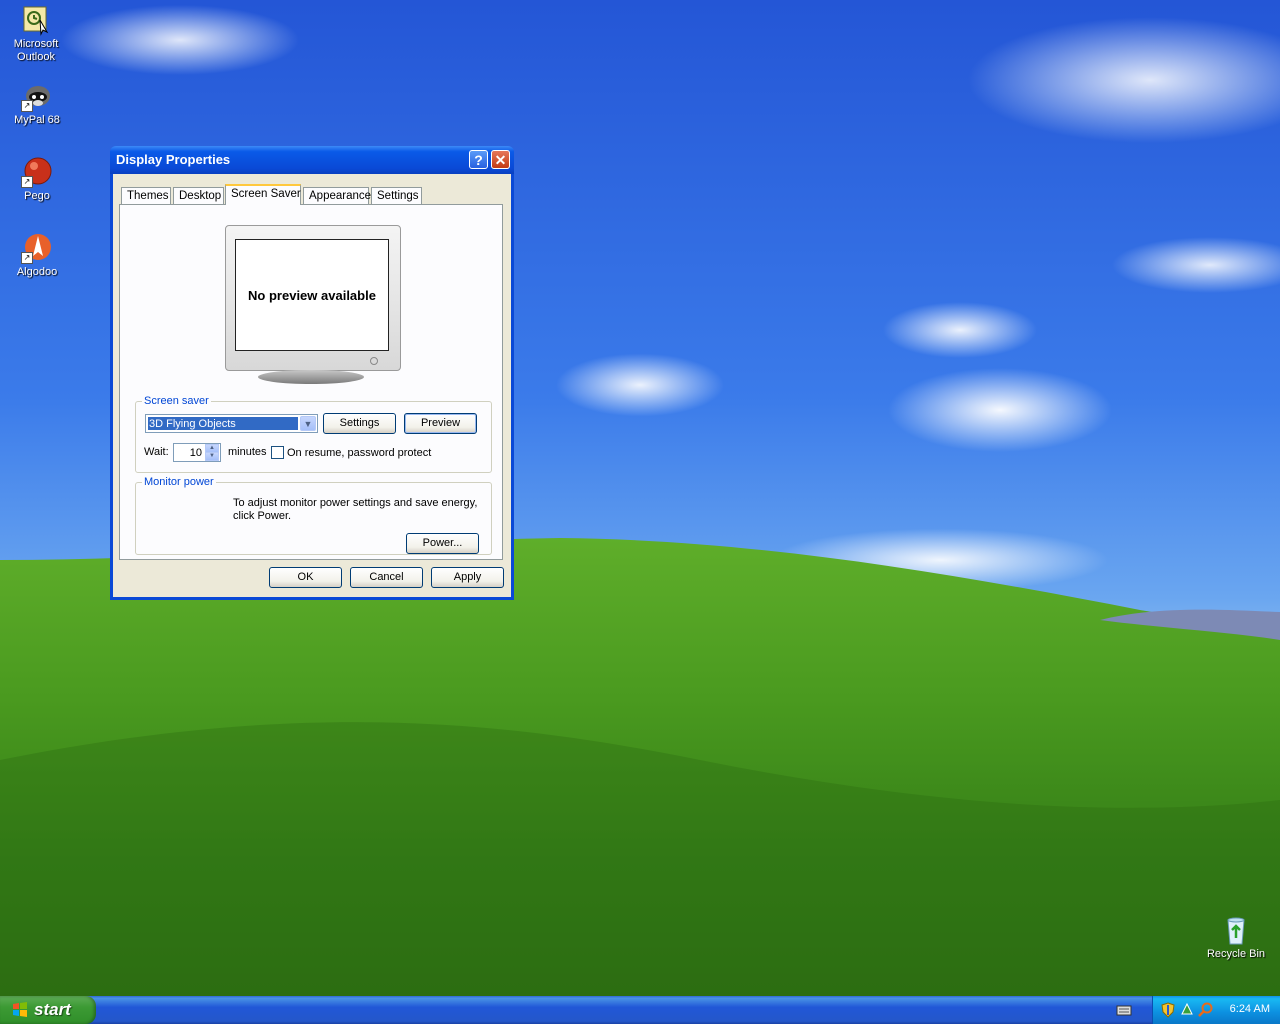 The image size is (1280, 1024). I want to click on tab-settings: Settings, so click(396, 195).